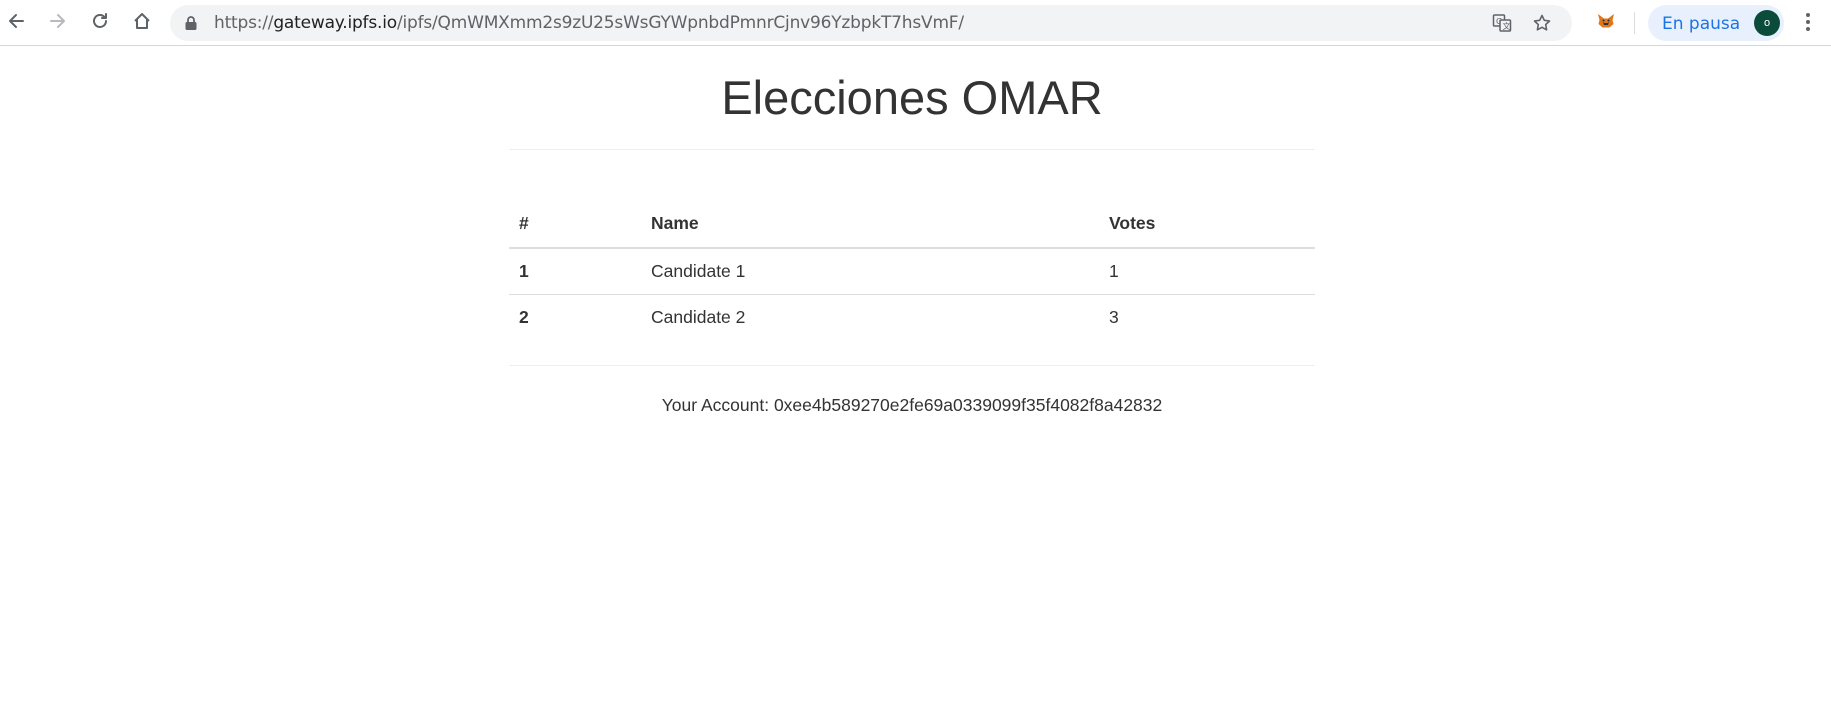  Describe the element at coordinates (1507, 26) in the screenshot. I see `svg-text: 文` at that location.